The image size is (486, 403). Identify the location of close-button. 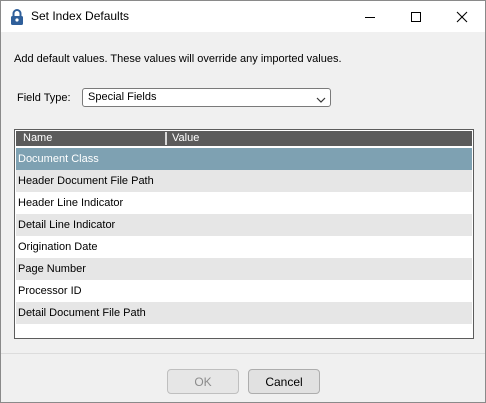
(462, 16).